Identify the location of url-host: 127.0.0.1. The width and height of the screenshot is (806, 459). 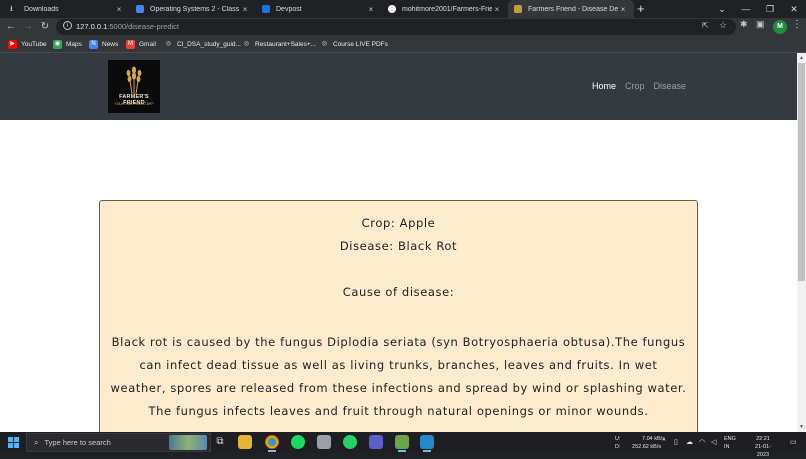
(92, 26).